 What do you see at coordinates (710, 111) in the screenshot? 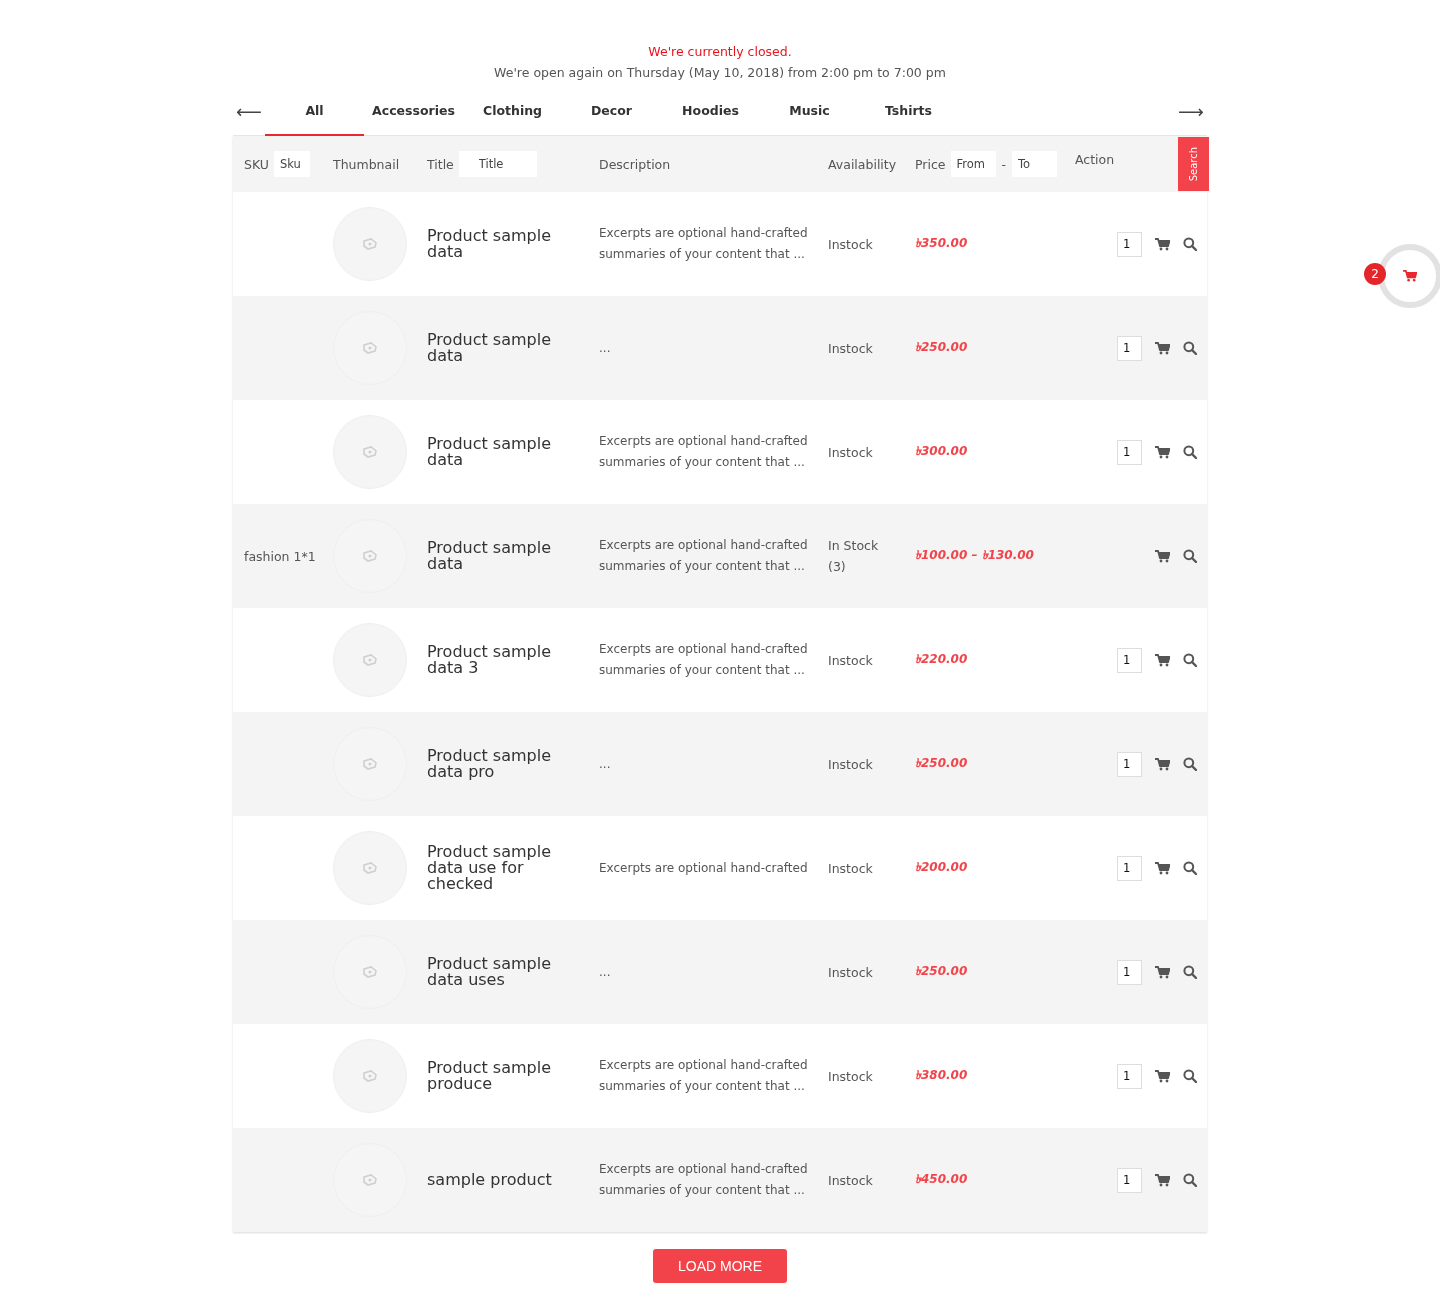
I see `category-tab: Hoodies` at bounding box center [710, 111].